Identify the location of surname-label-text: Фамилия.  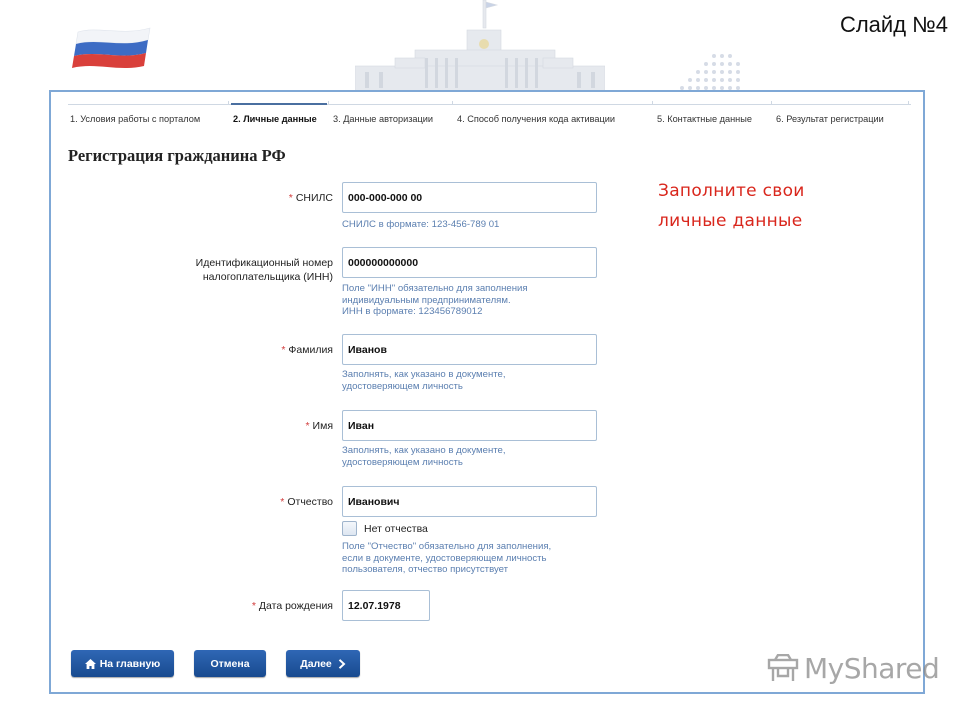
(310, 350).